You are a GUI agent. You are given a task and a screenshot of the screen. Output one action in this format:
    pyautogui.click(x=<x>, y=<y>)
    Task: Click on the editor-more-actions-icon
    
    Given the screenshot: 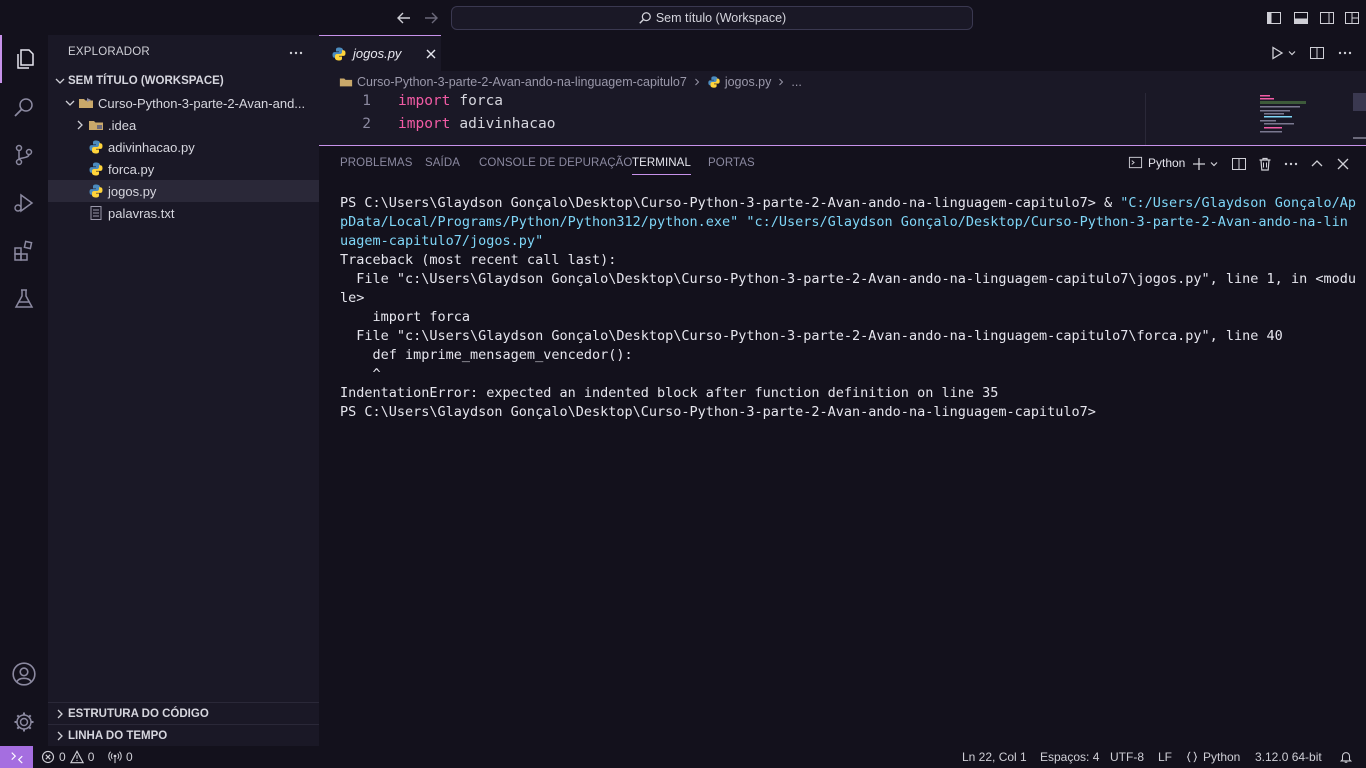 What is the action you would take?
    pyautogui.click(x=1345, y=53)
    